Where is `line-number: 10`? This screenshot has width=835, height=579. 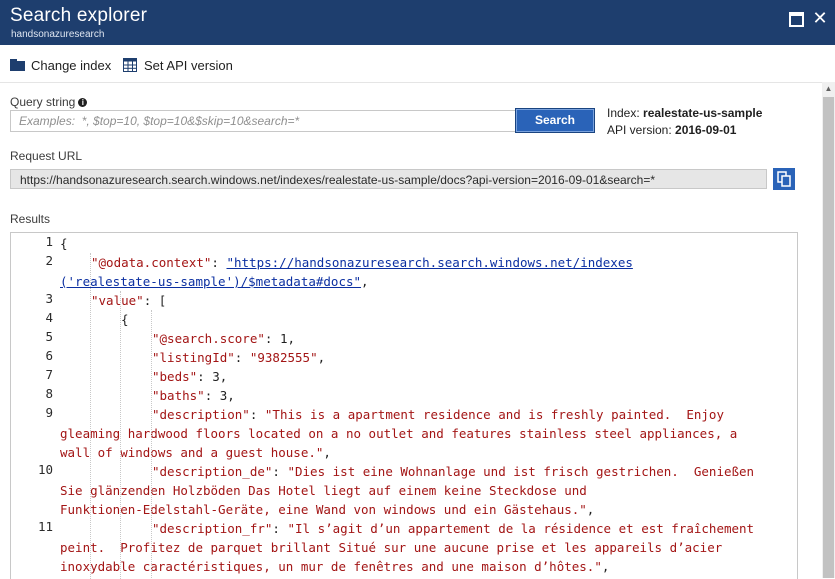
line-number: 10 is located at coordinates (45, 469).